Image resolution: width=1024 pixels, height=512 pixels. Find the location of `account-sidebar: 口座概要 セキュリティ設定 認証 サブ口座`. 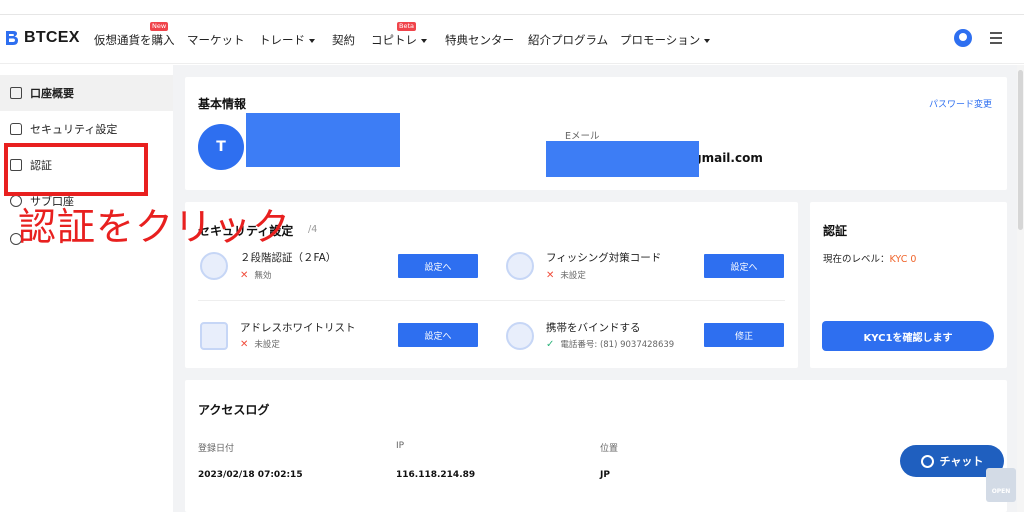

account-sidebar: 口座概要 セキュリティ設定 認証 サブ口座 is located at coordinates (86, 288).